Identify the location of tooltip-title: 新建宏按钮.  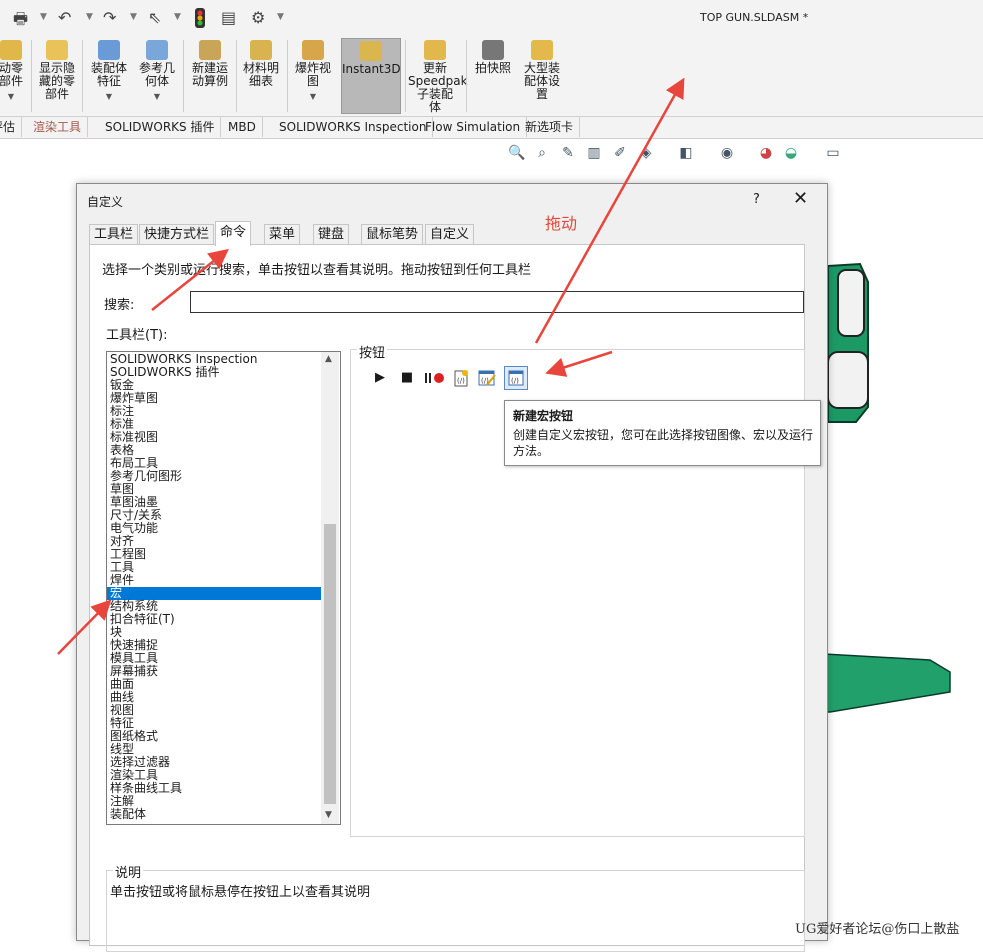
(543, 416).